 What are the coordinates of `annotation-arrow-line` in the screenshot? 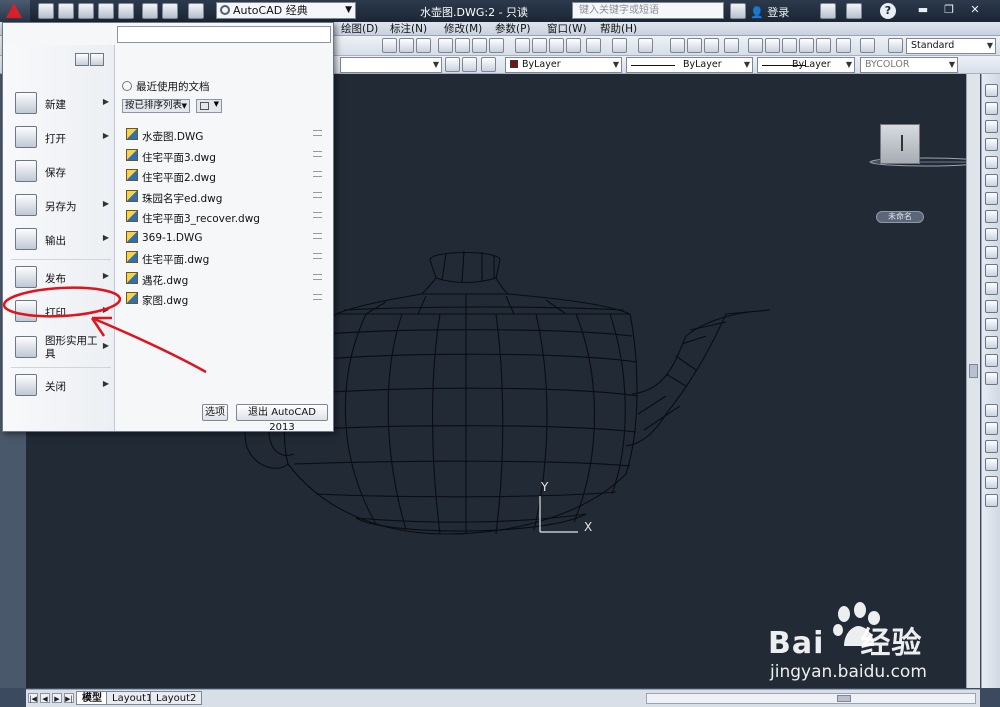 It's located at (149, 345).